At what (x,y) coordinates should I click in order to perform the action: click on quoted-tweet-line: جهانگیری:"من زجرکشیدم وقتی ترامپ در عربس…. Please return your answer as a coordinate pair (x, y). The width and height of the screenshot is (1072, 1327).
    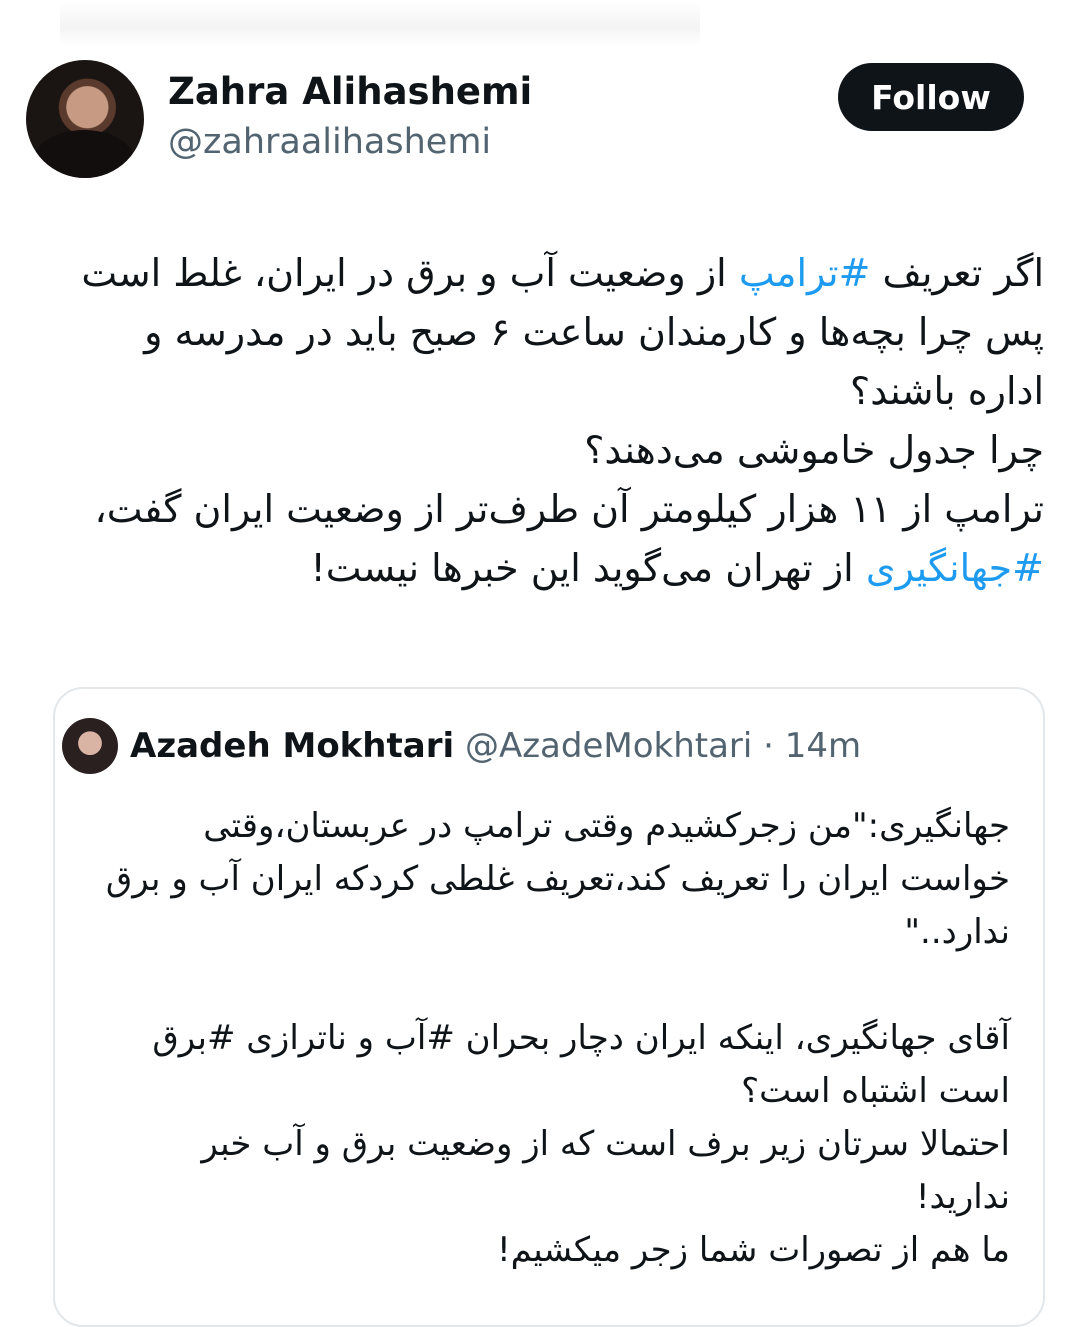
    Looking at the image, I should click on (606, 826).